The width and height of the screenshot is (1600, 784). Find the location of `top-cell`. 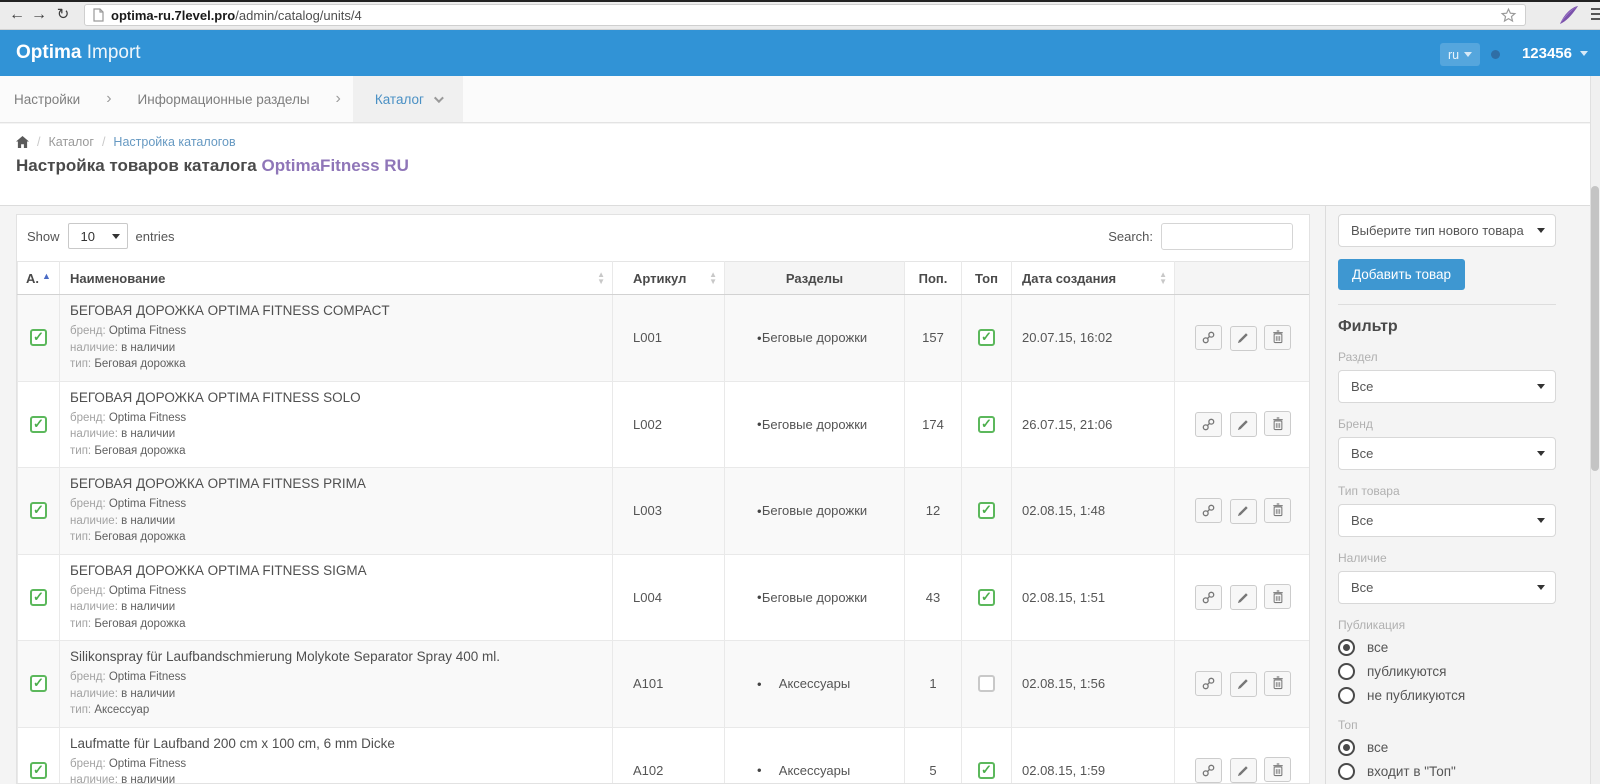

top-cell is located at coordinates (986, 424).